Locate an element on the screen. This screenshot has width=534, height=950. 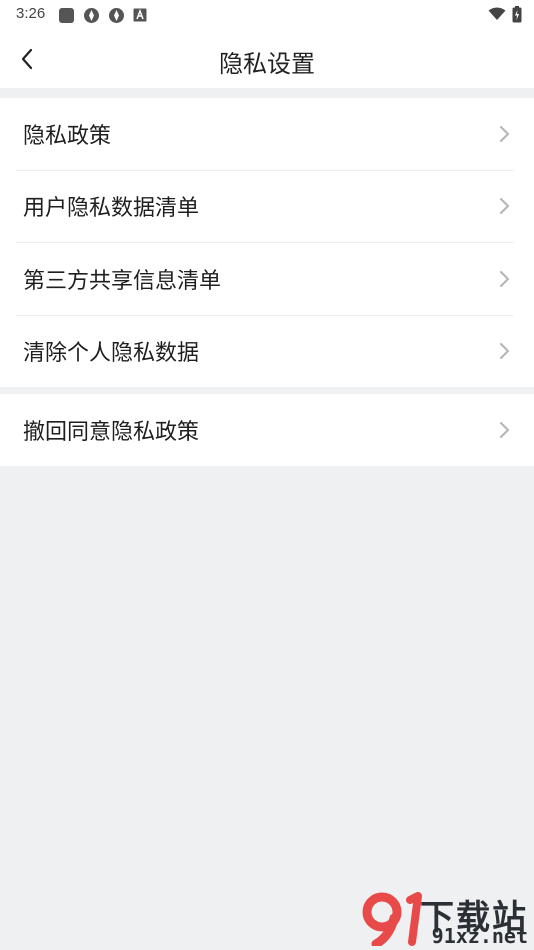
user-privacy-data-list-row: 用户隐私数据清单 is located at coordinates (267, 207).